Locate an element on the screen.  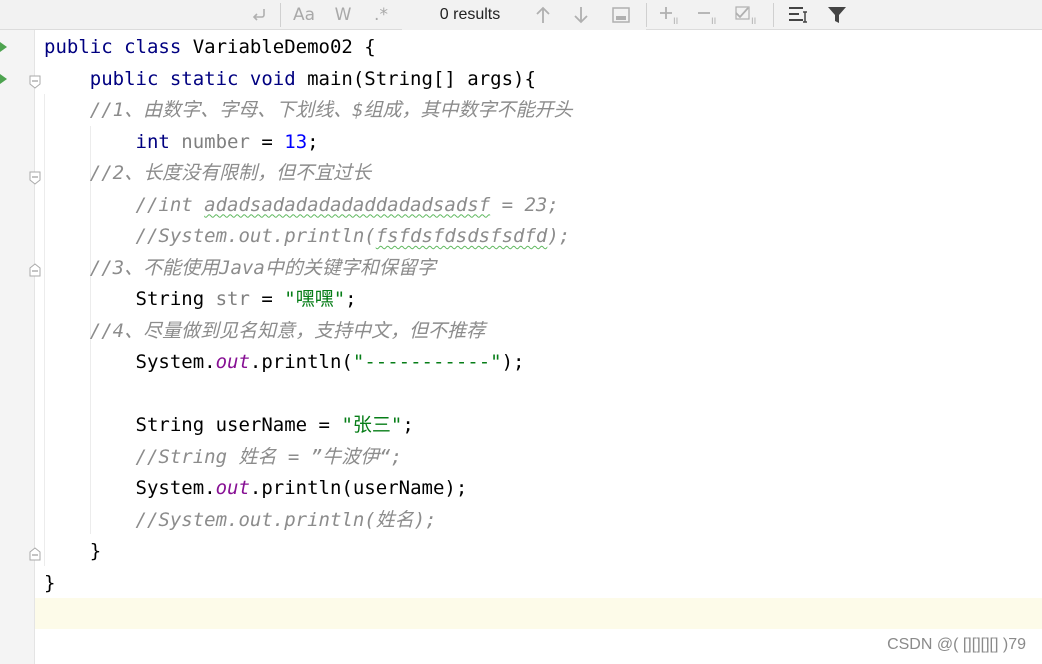
code-line: public static void main(String[] args){ is located at coordinates (290, 79).